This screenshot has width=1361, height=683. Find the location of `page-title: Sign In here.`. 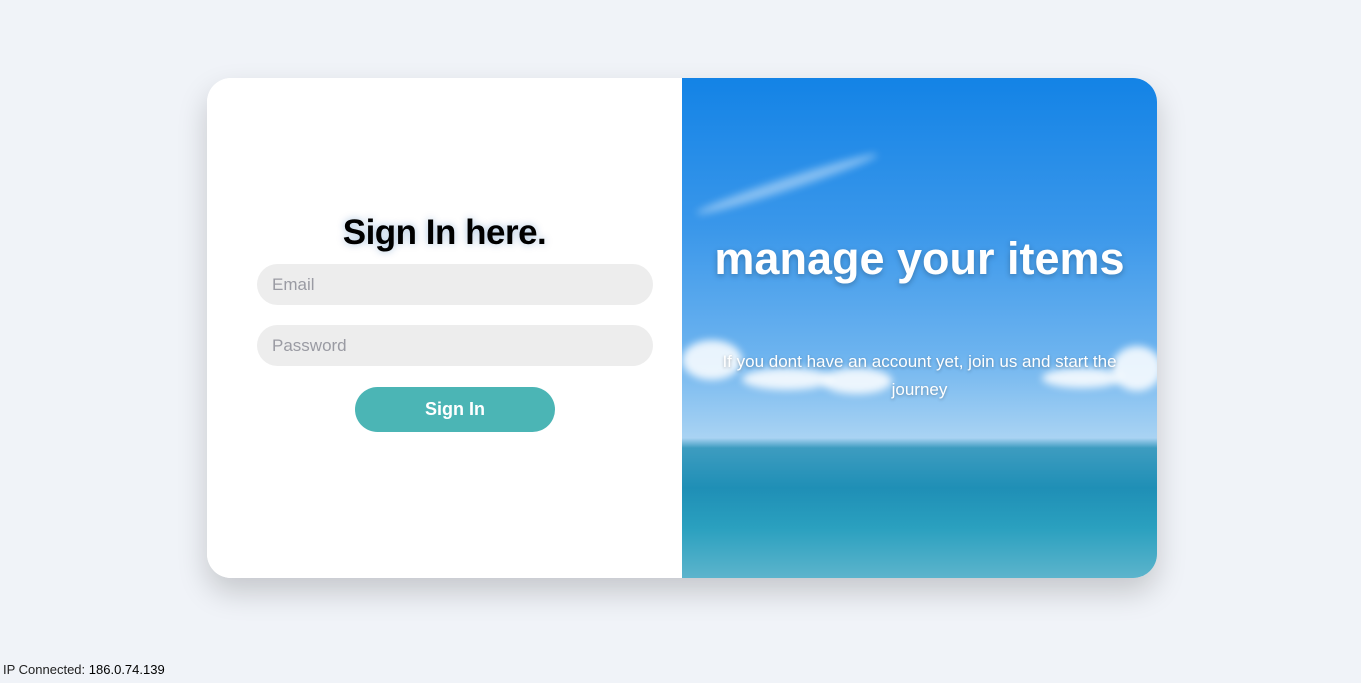

page-title: Sign In here. is located at coordinates (444, 232).